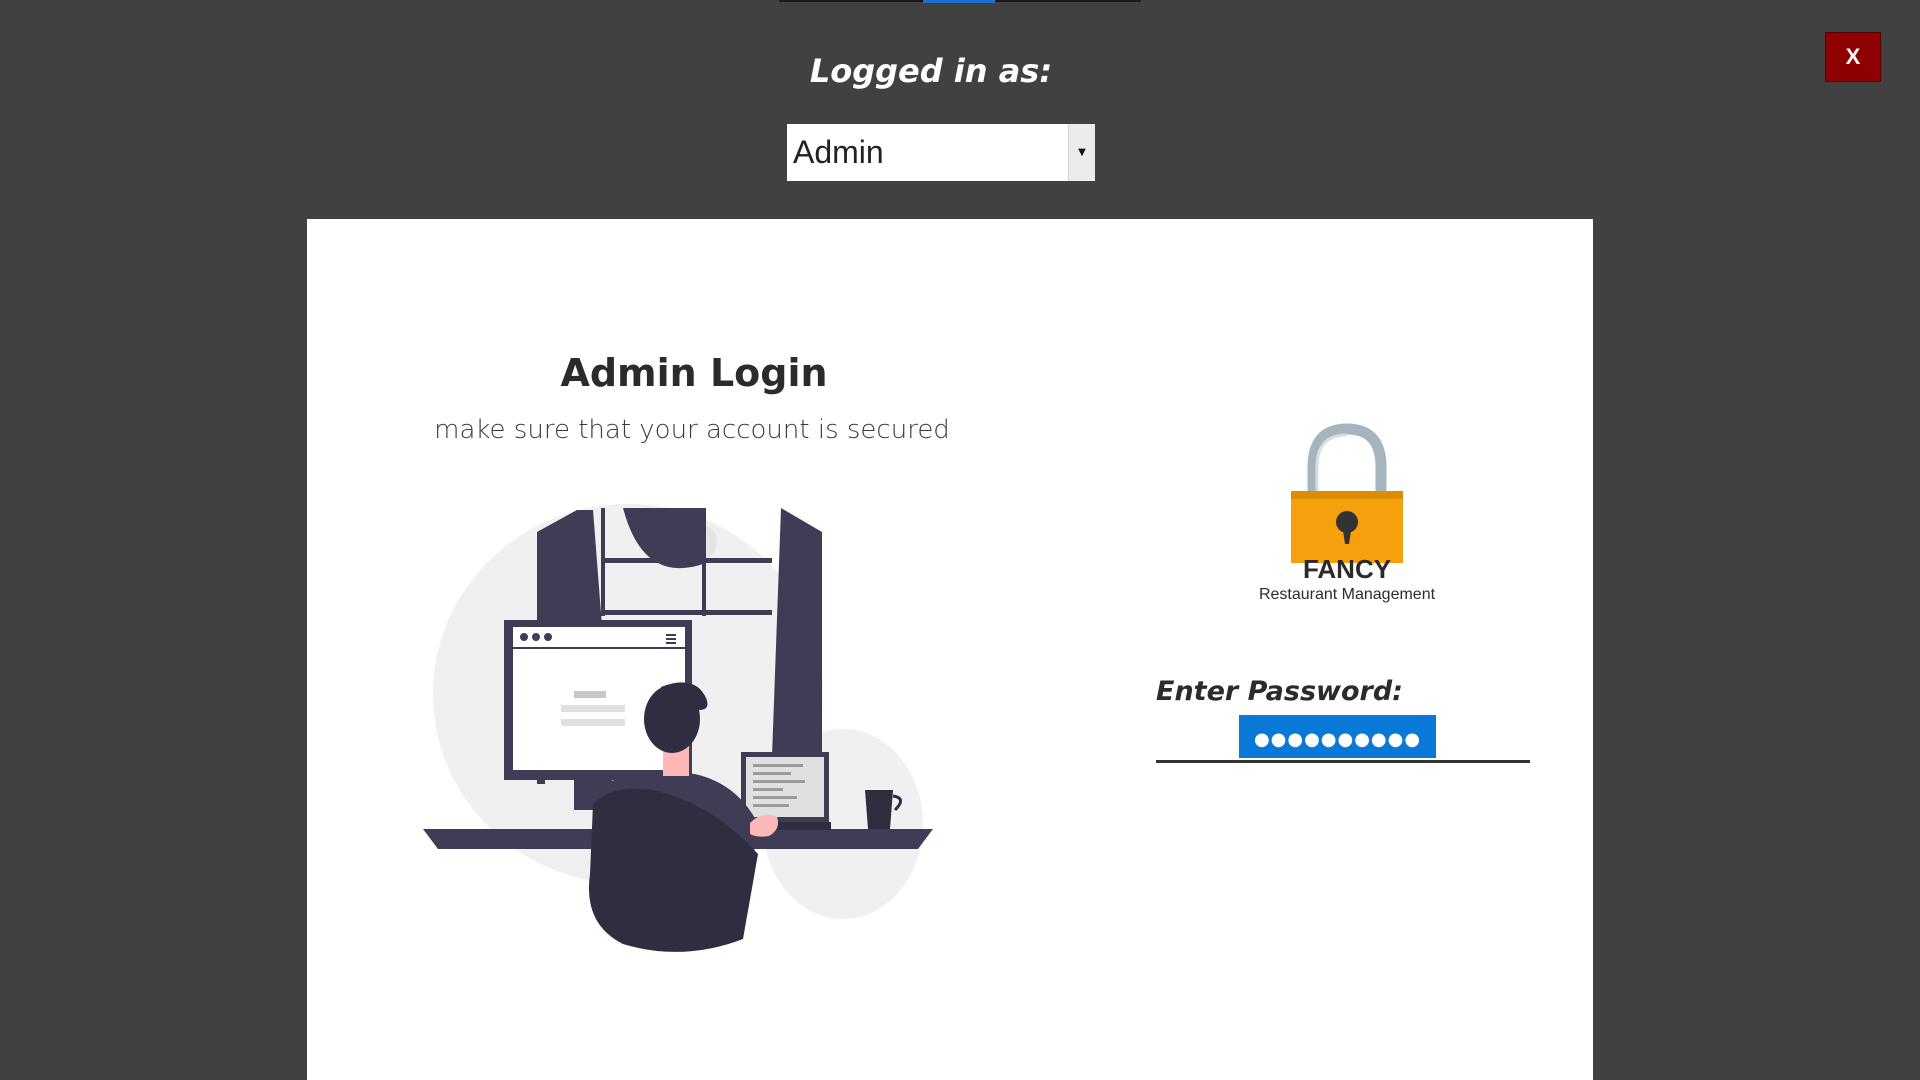 The width and height of the screenshot is (1920, 1080). I want to click on logged-in-label: Logged in as:, so click(931, 71).